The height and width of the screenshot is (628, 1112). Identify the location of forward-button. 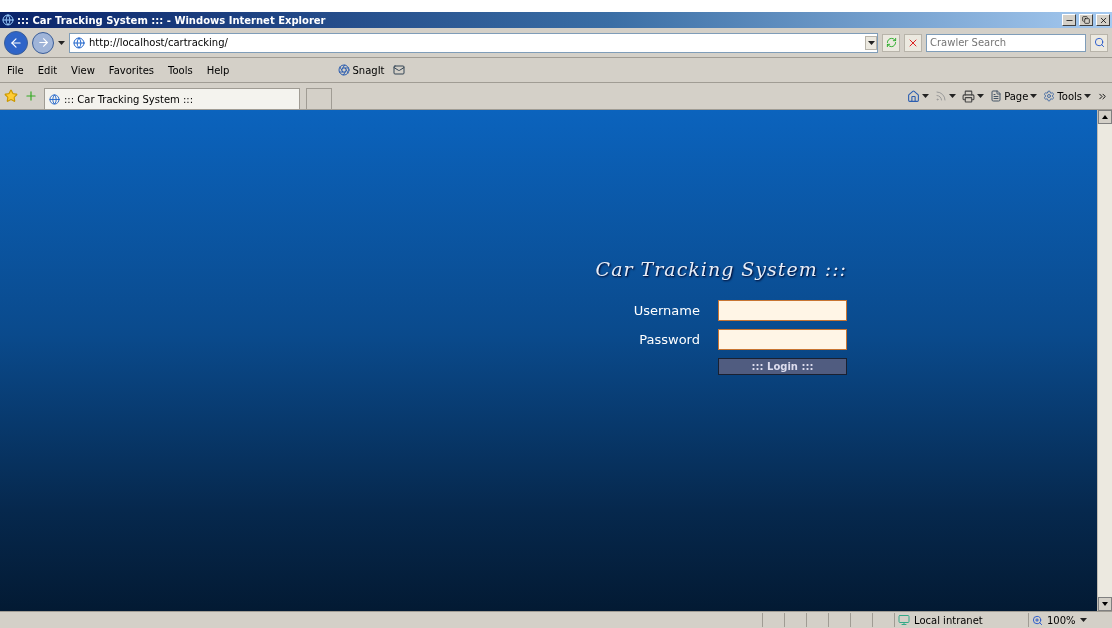
(43, 42).